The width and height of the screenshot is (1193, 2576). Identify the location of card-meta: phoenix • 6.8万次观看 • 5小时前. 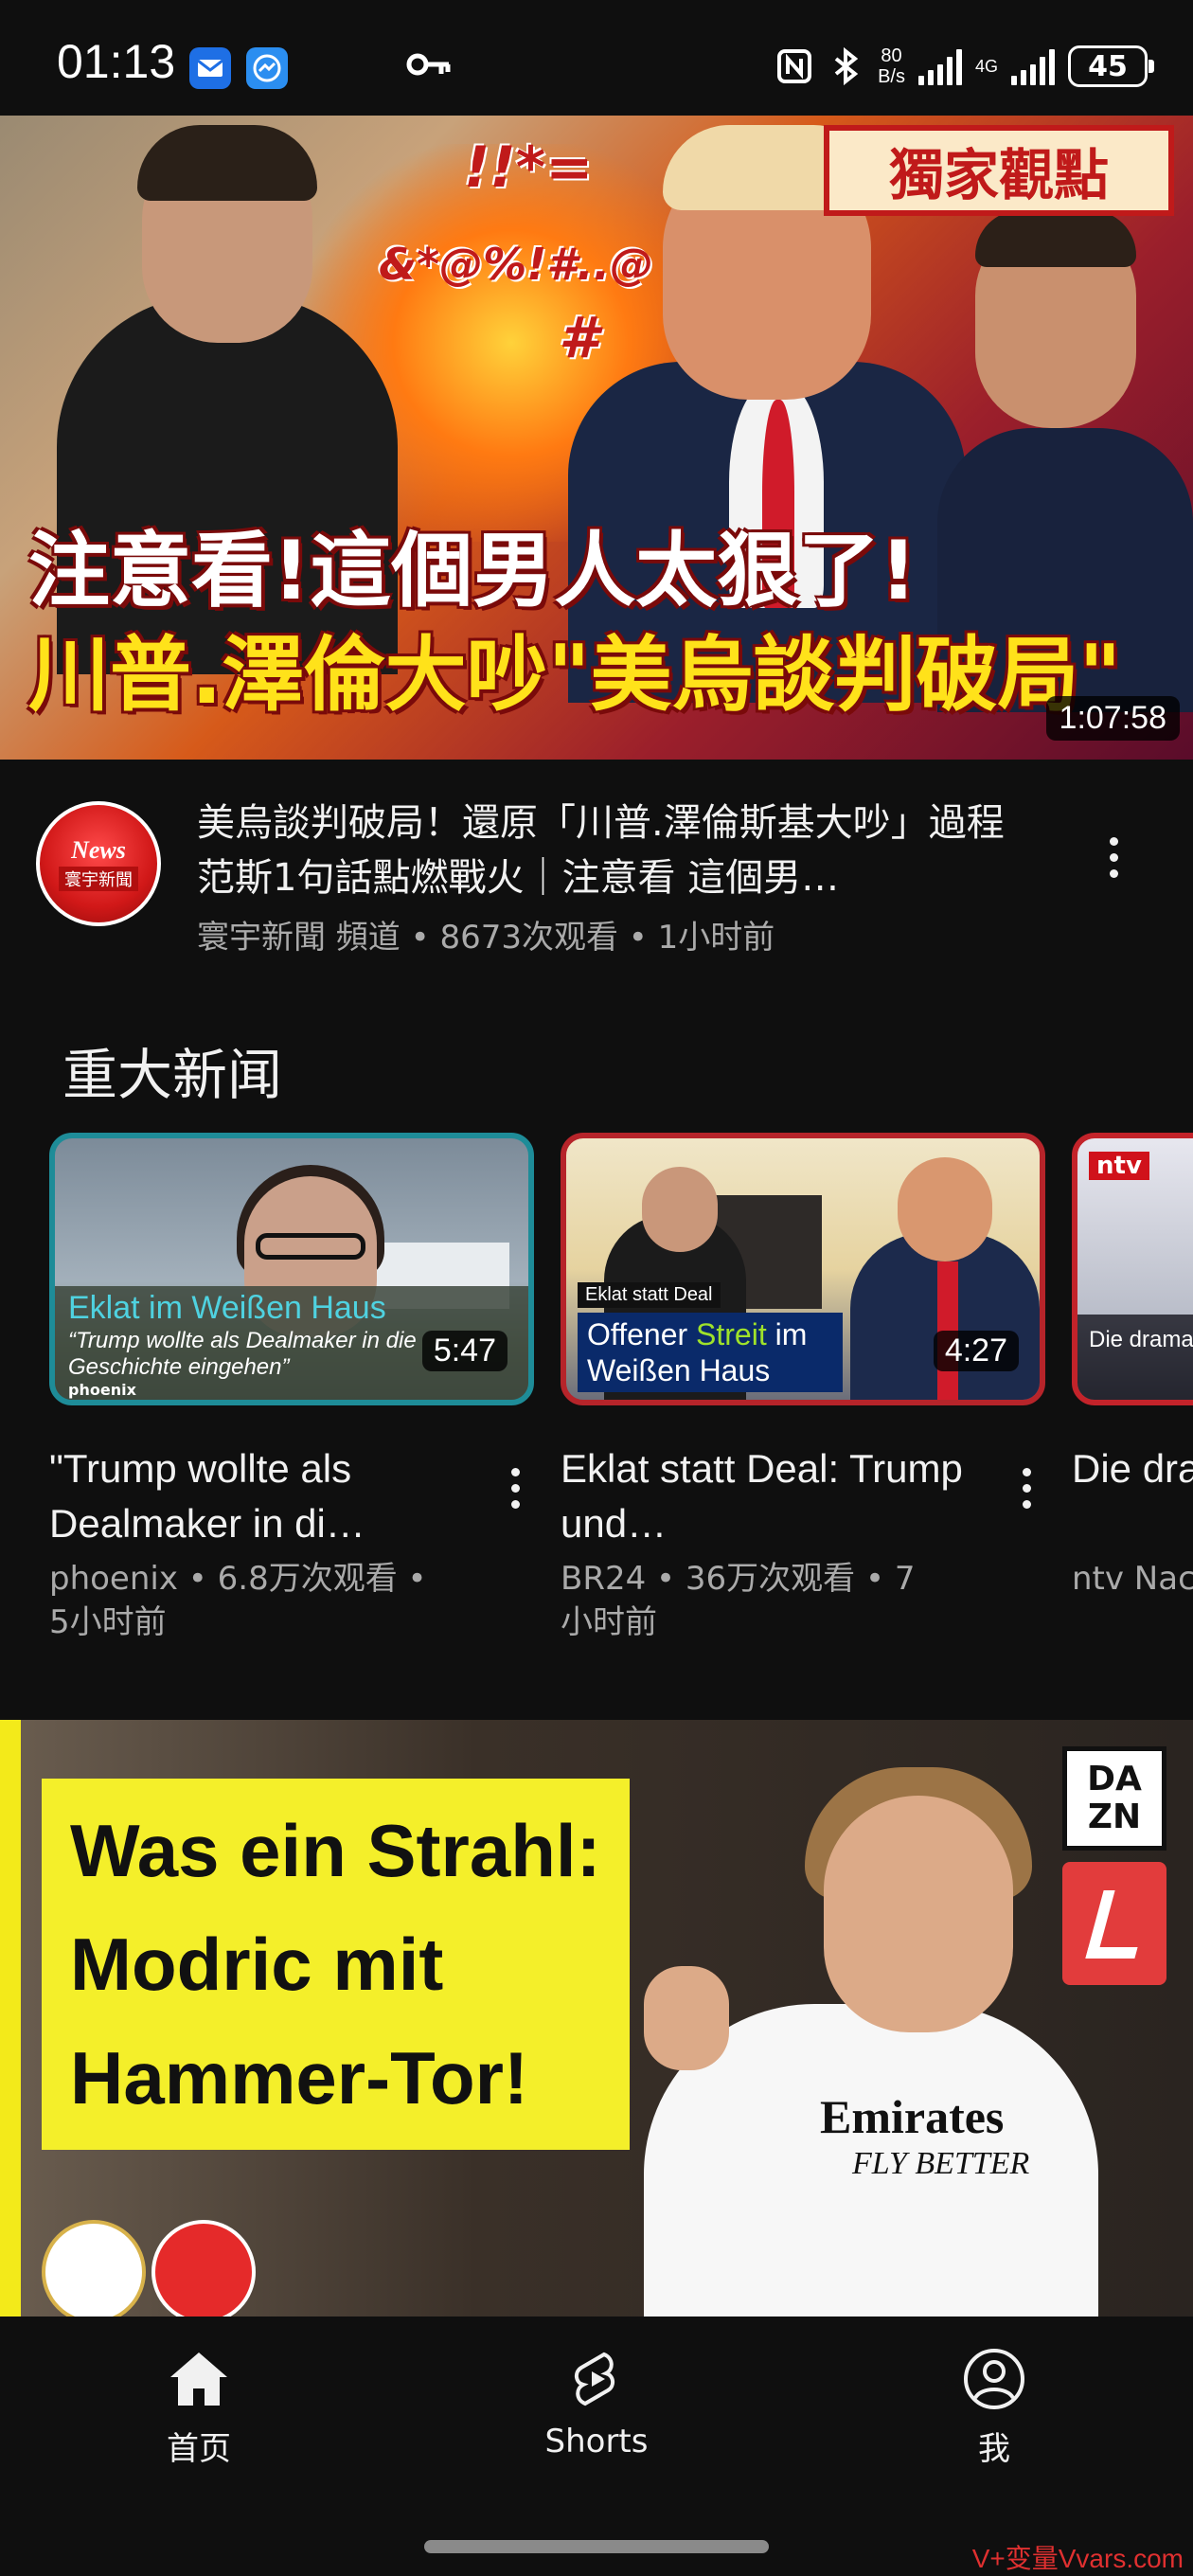
(238, 1600).